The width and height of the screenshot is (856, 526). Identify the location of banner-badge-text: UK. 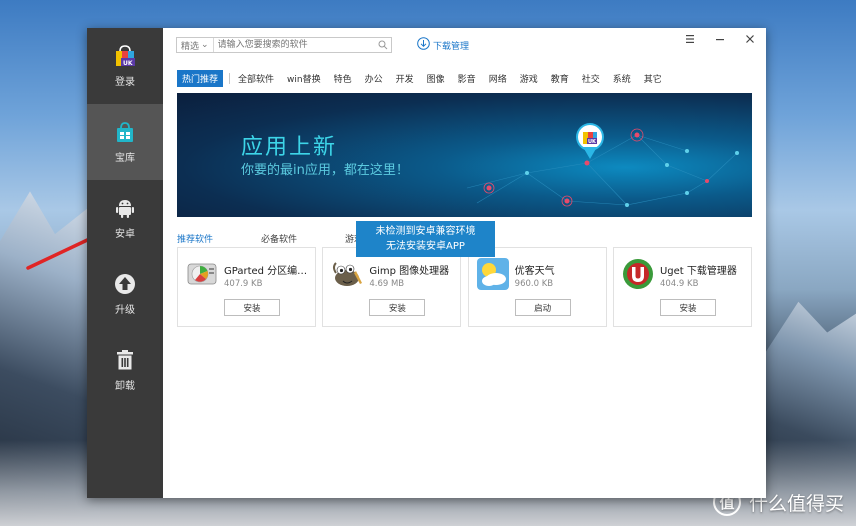
(592, 142).